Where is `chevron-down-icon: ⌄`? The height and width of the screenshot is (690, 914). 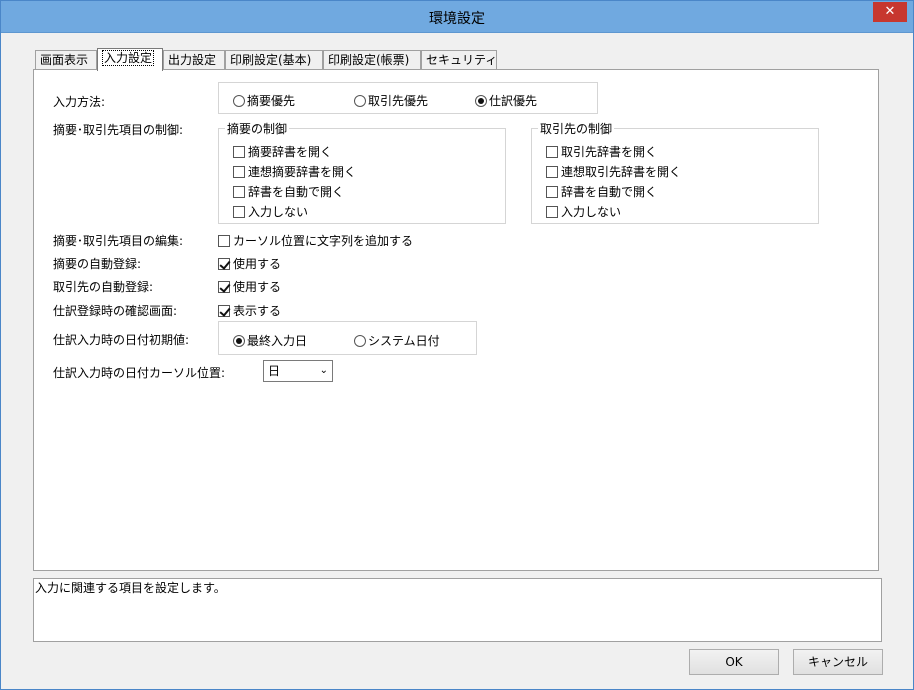
chevron-down-icon: ⌄ is located at coordinates (323, 370).